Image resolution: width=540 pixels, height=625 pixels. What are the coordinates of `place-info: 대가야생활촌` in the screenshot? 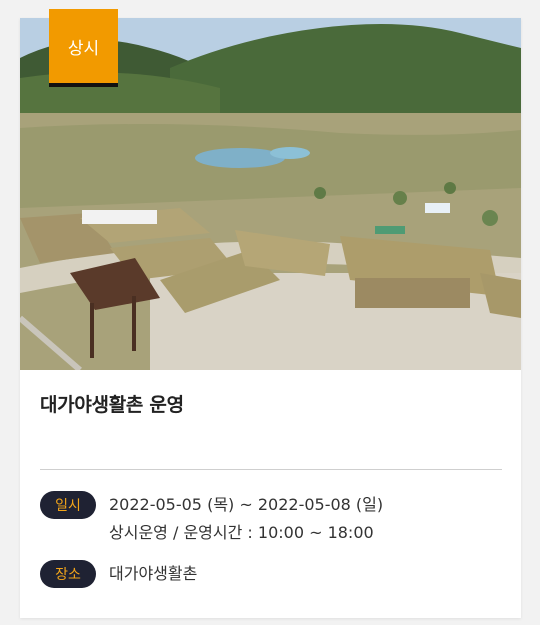 It's located at (153, 574).